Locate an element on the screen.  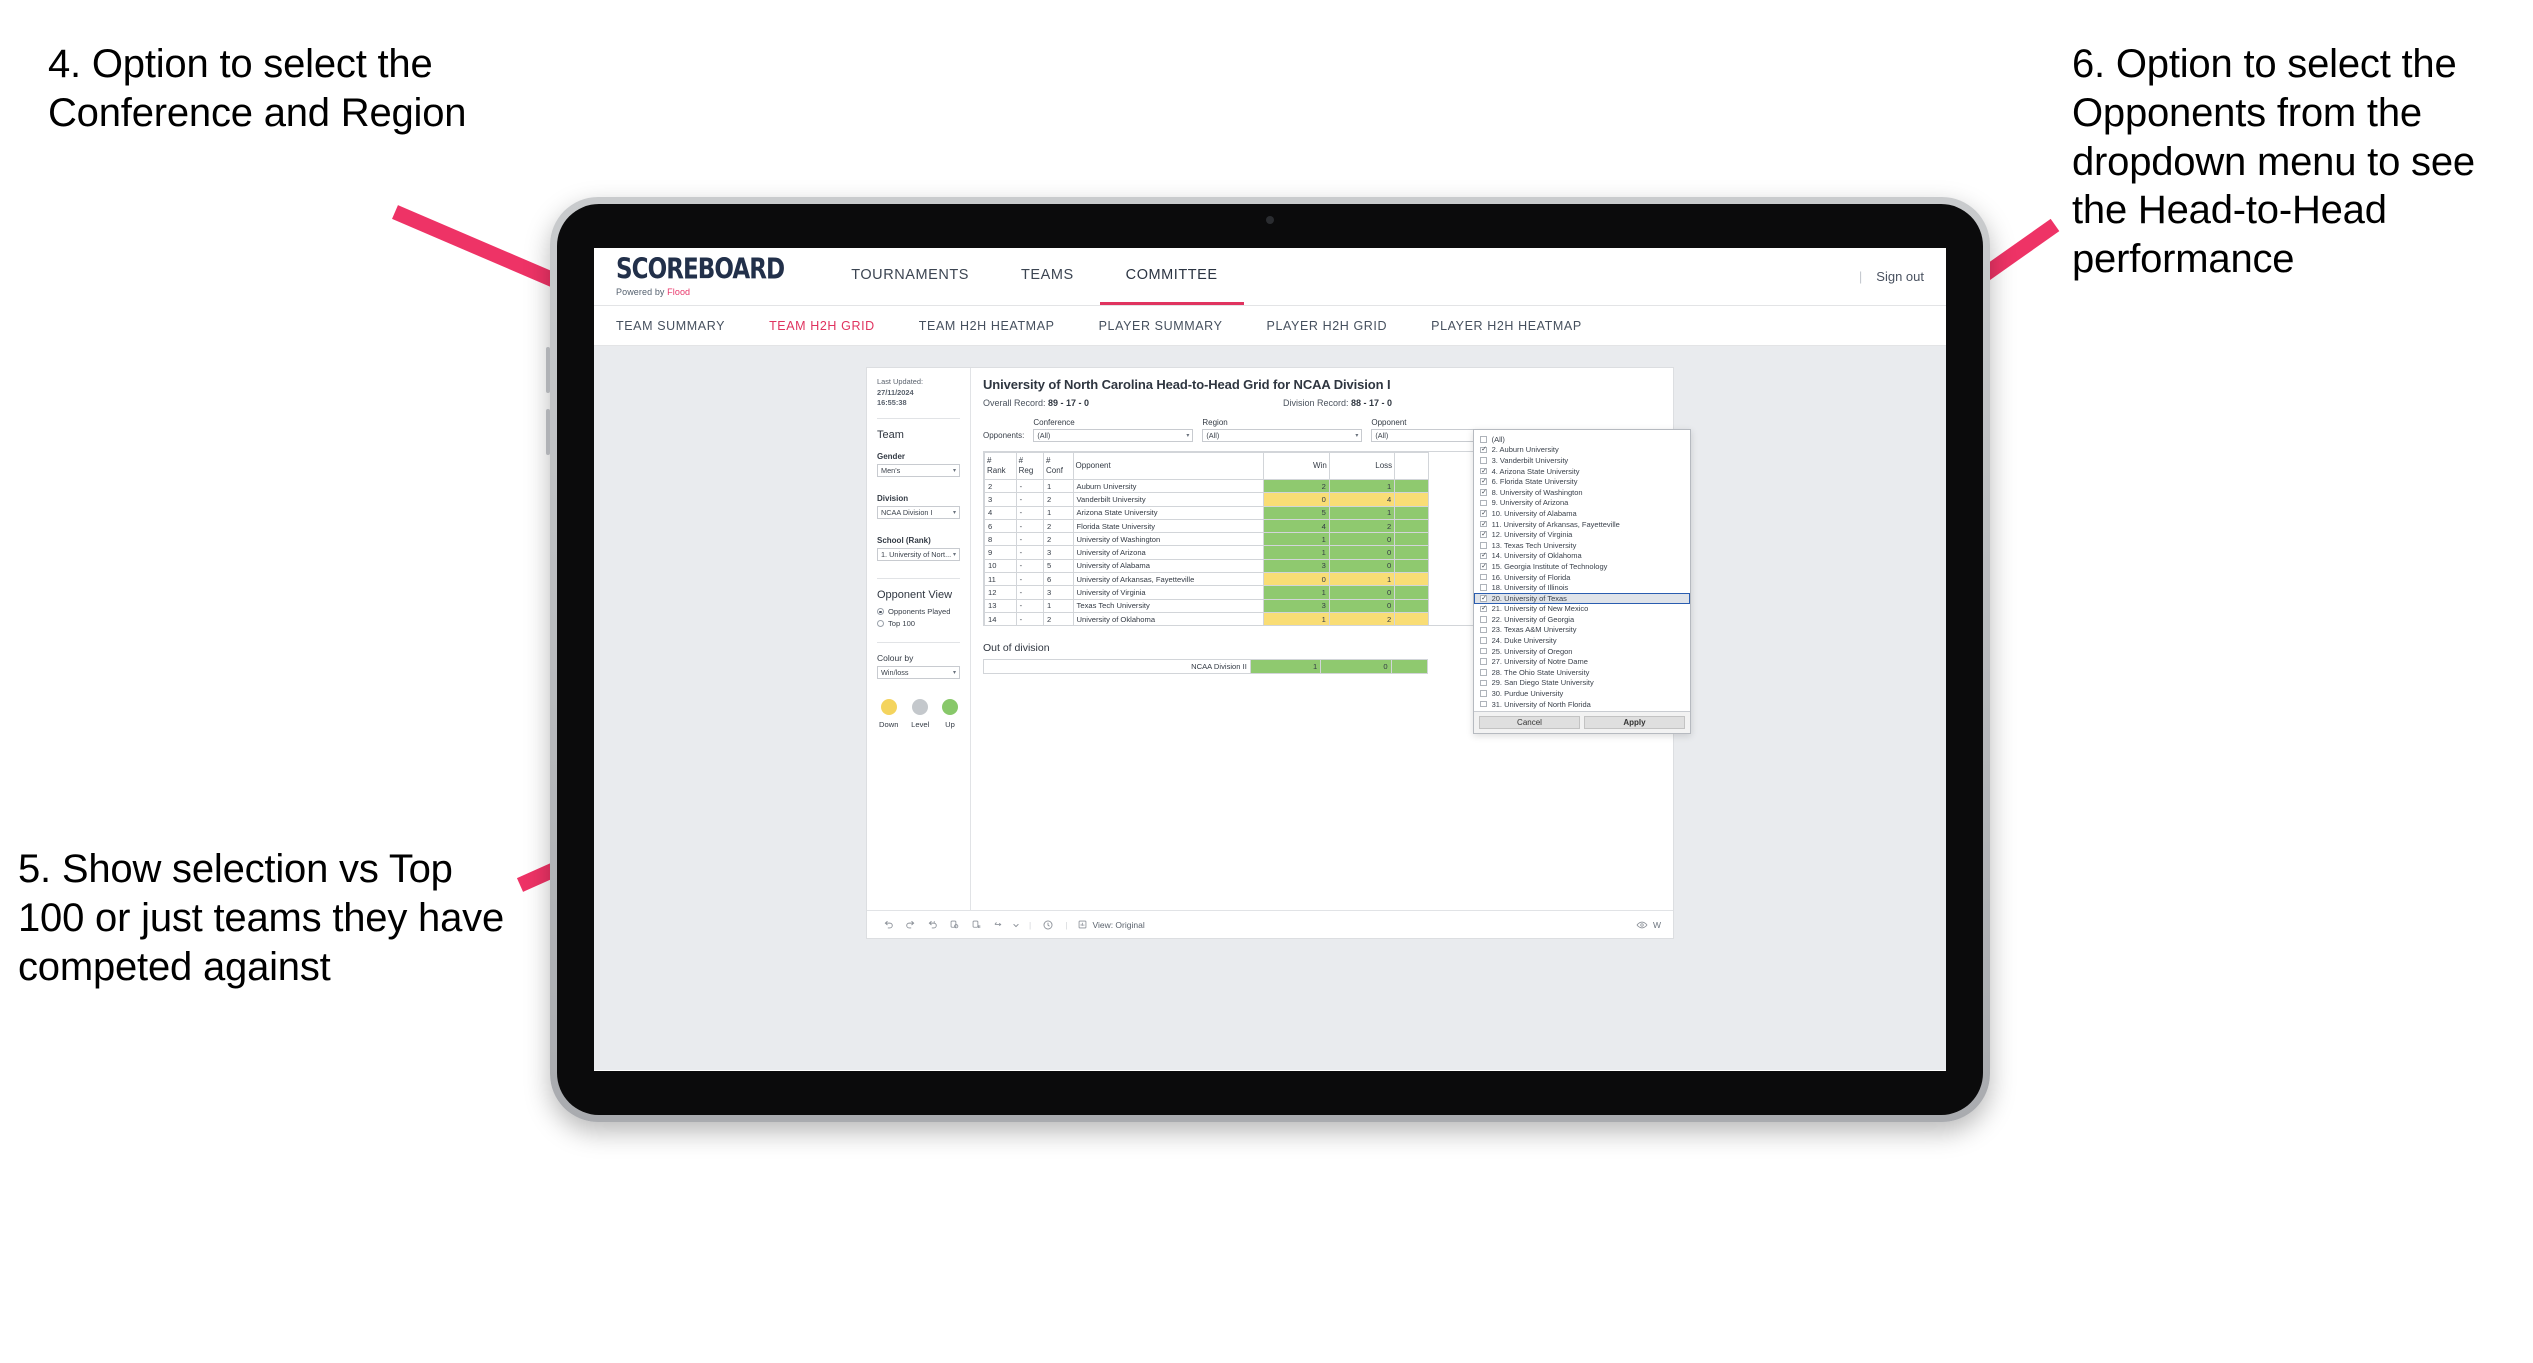
nav-teams: TEAMS is located at coordinates (1047, 276).